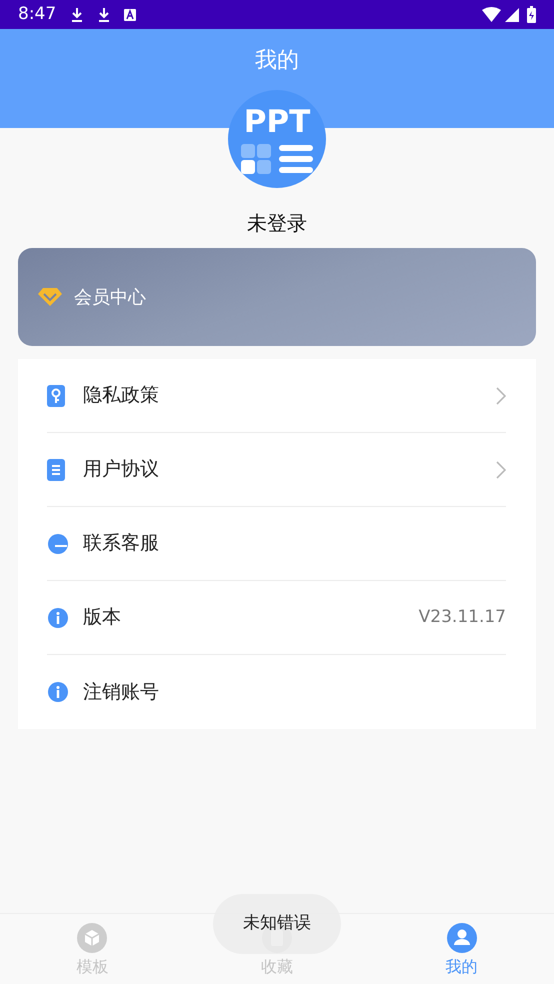 Image resolution: width=554 pixels, height=984 pixels. Describe the element at coordinates (276, 692) in the screenshot. I see `menu-item: 注销账号` at that location.